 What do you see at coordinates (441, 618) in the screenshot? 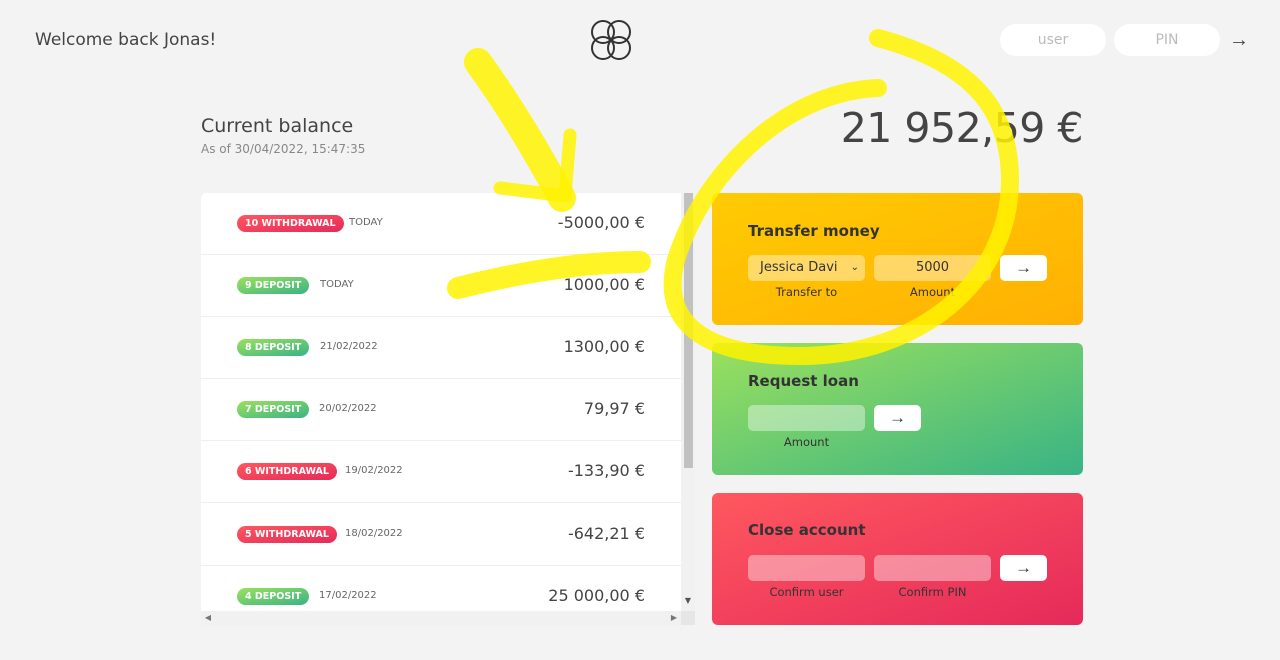
I see `movements-scrollbar-horizontal: ◀ ▶` at bounding box center [441, 618].